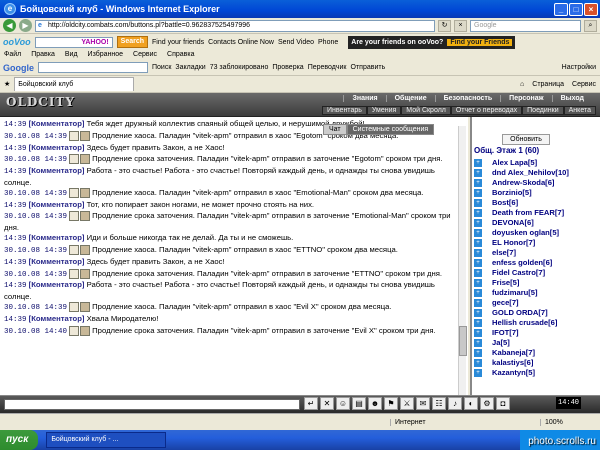 The image size is (600, 450). Describe the element at coordinates (364, 98) in the screenshot. I see `menu-knowledge: Знания` at that location.